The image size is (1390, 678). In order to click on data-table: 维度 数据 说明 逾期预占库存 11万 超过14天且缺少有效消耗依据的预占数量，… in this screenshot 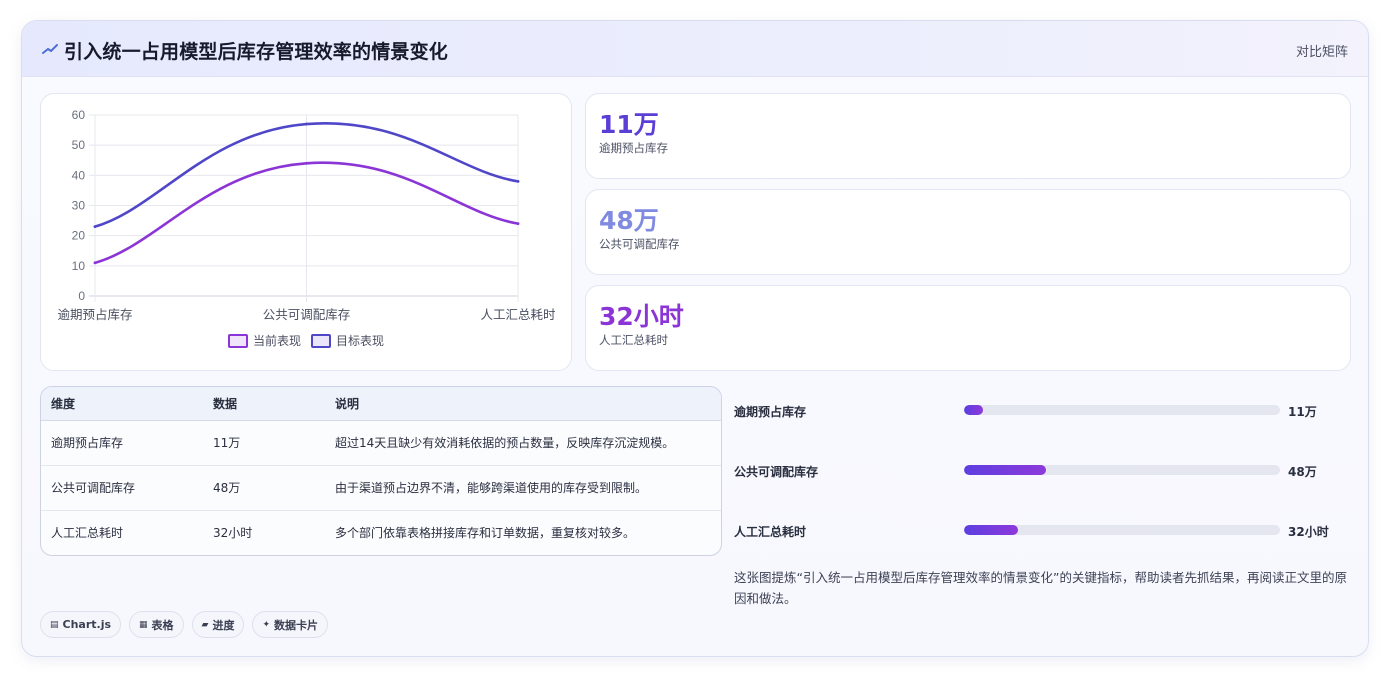, I will do `click(381, 471)`.